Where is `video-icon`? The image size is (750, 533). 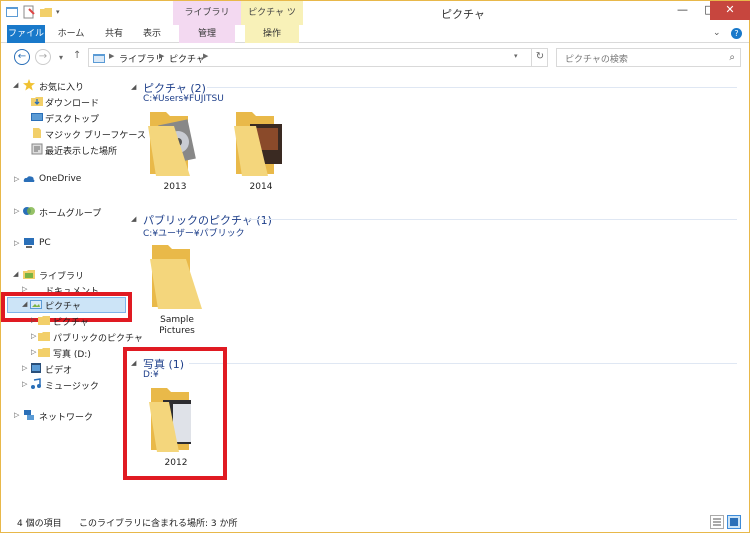 video-icon is located at coordinates (36, 368).